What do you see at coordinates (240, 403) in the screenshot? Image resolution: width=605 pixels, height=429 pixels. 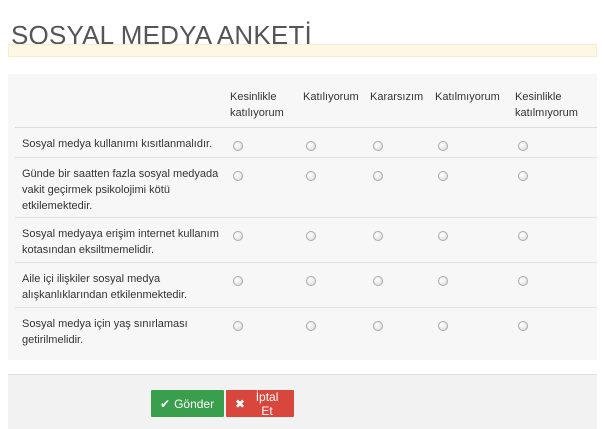 I see `close-icon: ✖` at bounding box center [240, 403].